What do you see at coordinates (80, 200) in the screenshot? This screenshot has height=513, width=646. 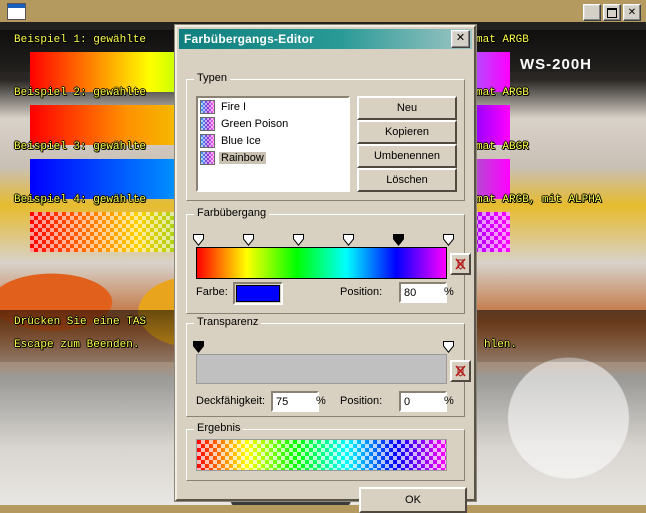 I see `bg-line-4: Beispiel 4: gewählte` at bounding box center [80, 200].